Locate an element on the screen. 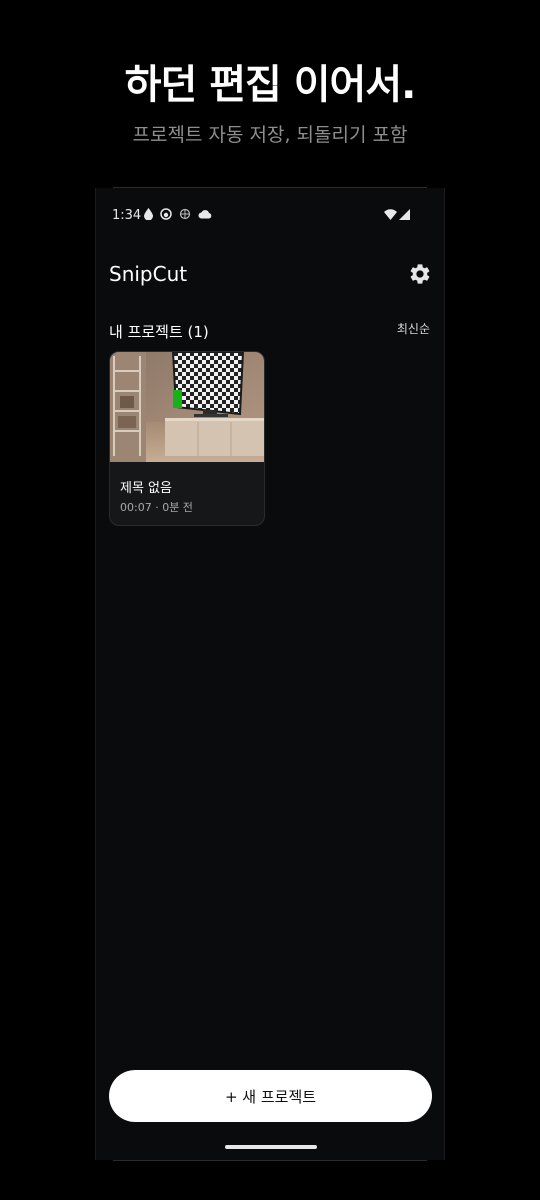 This screenshot has width=540, height=1200. project-meta: 00:07 · 0분 전 is located at coordinates (156, 507).